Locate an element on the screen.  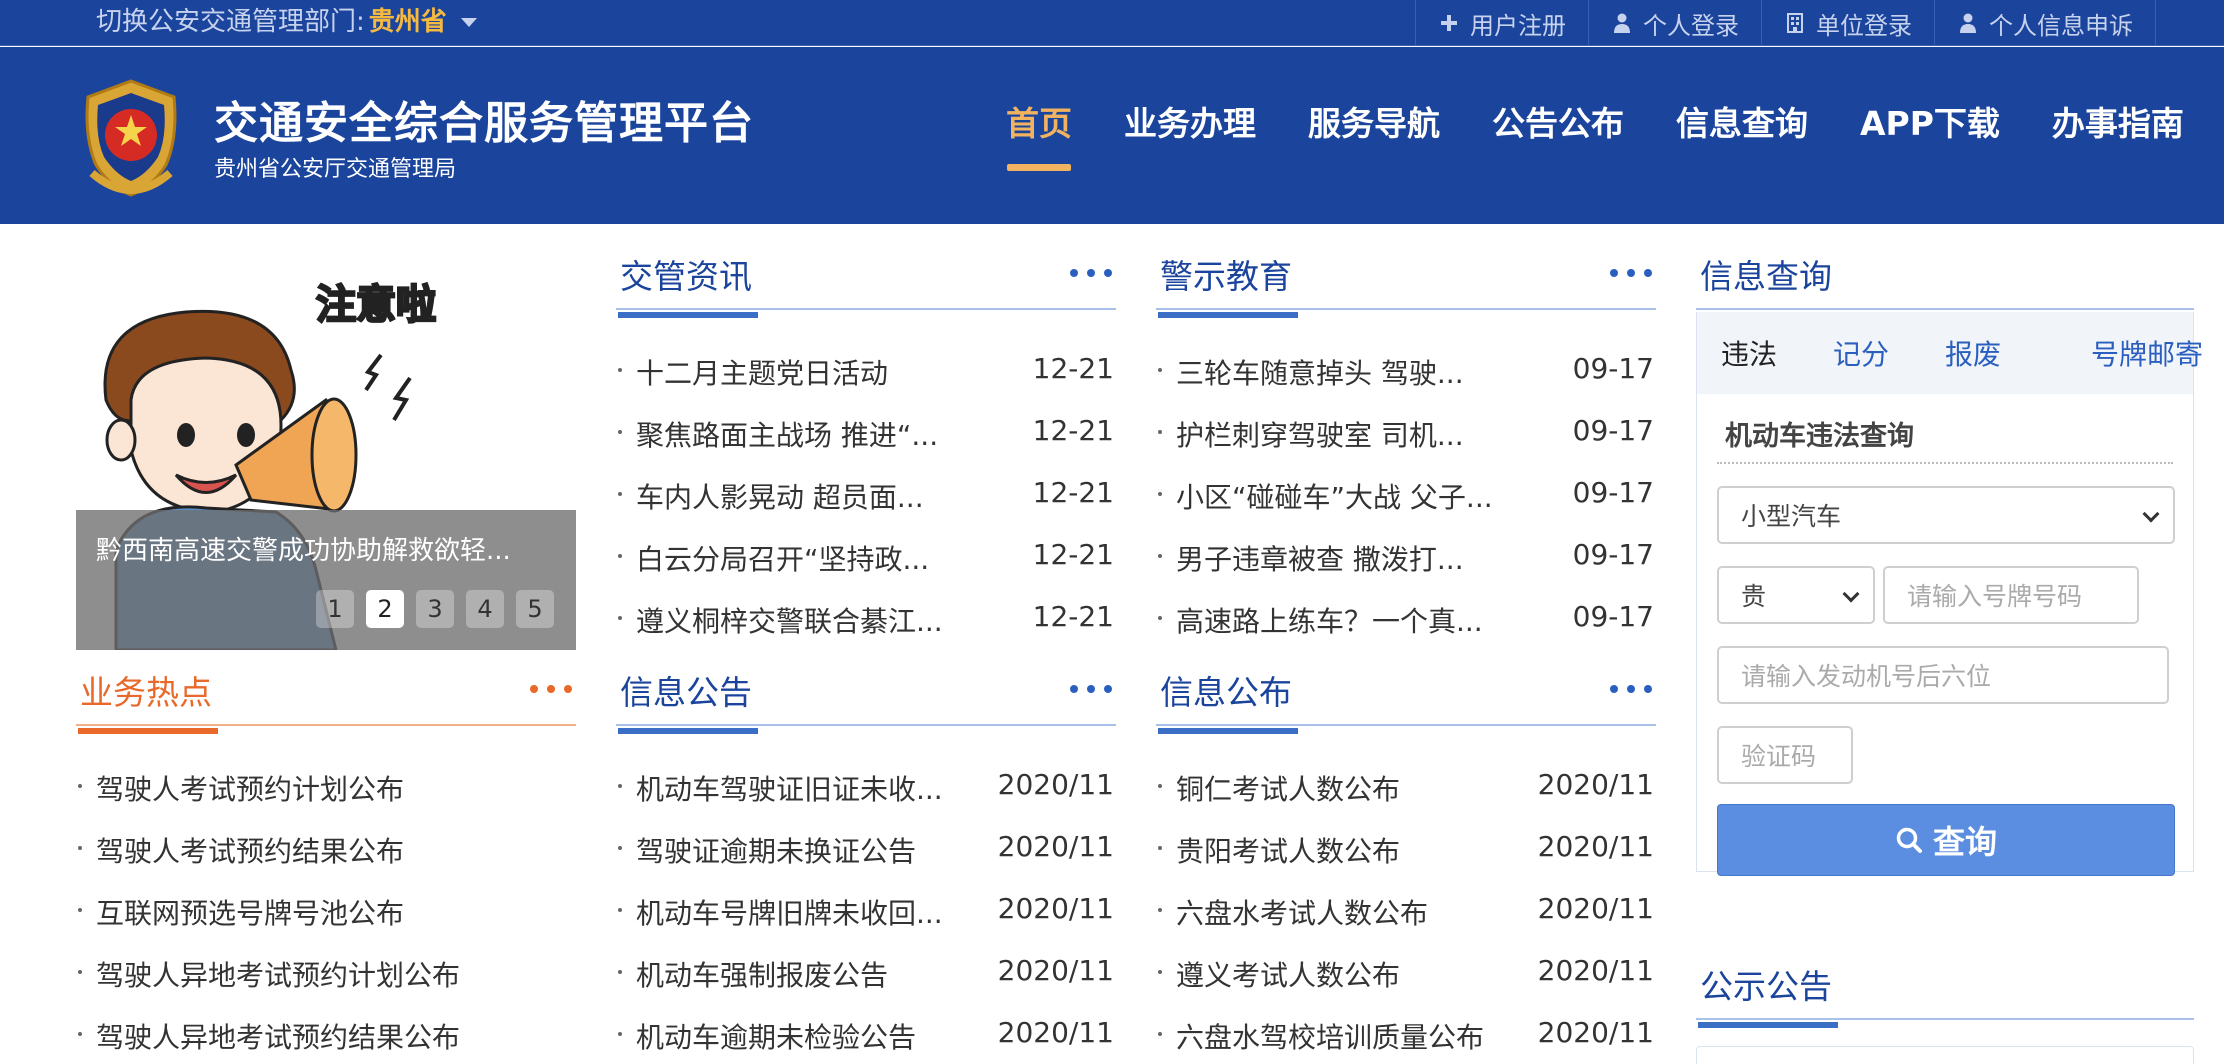
carousel-page-3: 3 is located at coordinates (435, 609).